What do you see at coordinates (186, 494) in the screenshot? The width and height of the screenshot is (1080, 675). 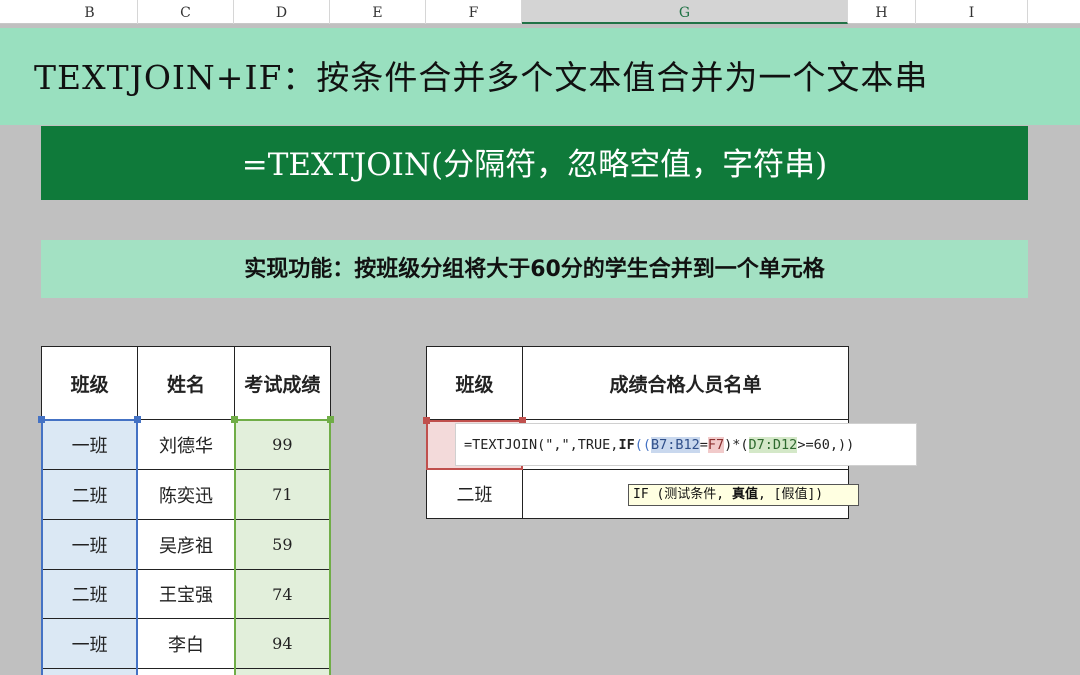 I see `name-cell: 陈奕迅` at bounding box center [186, 494].